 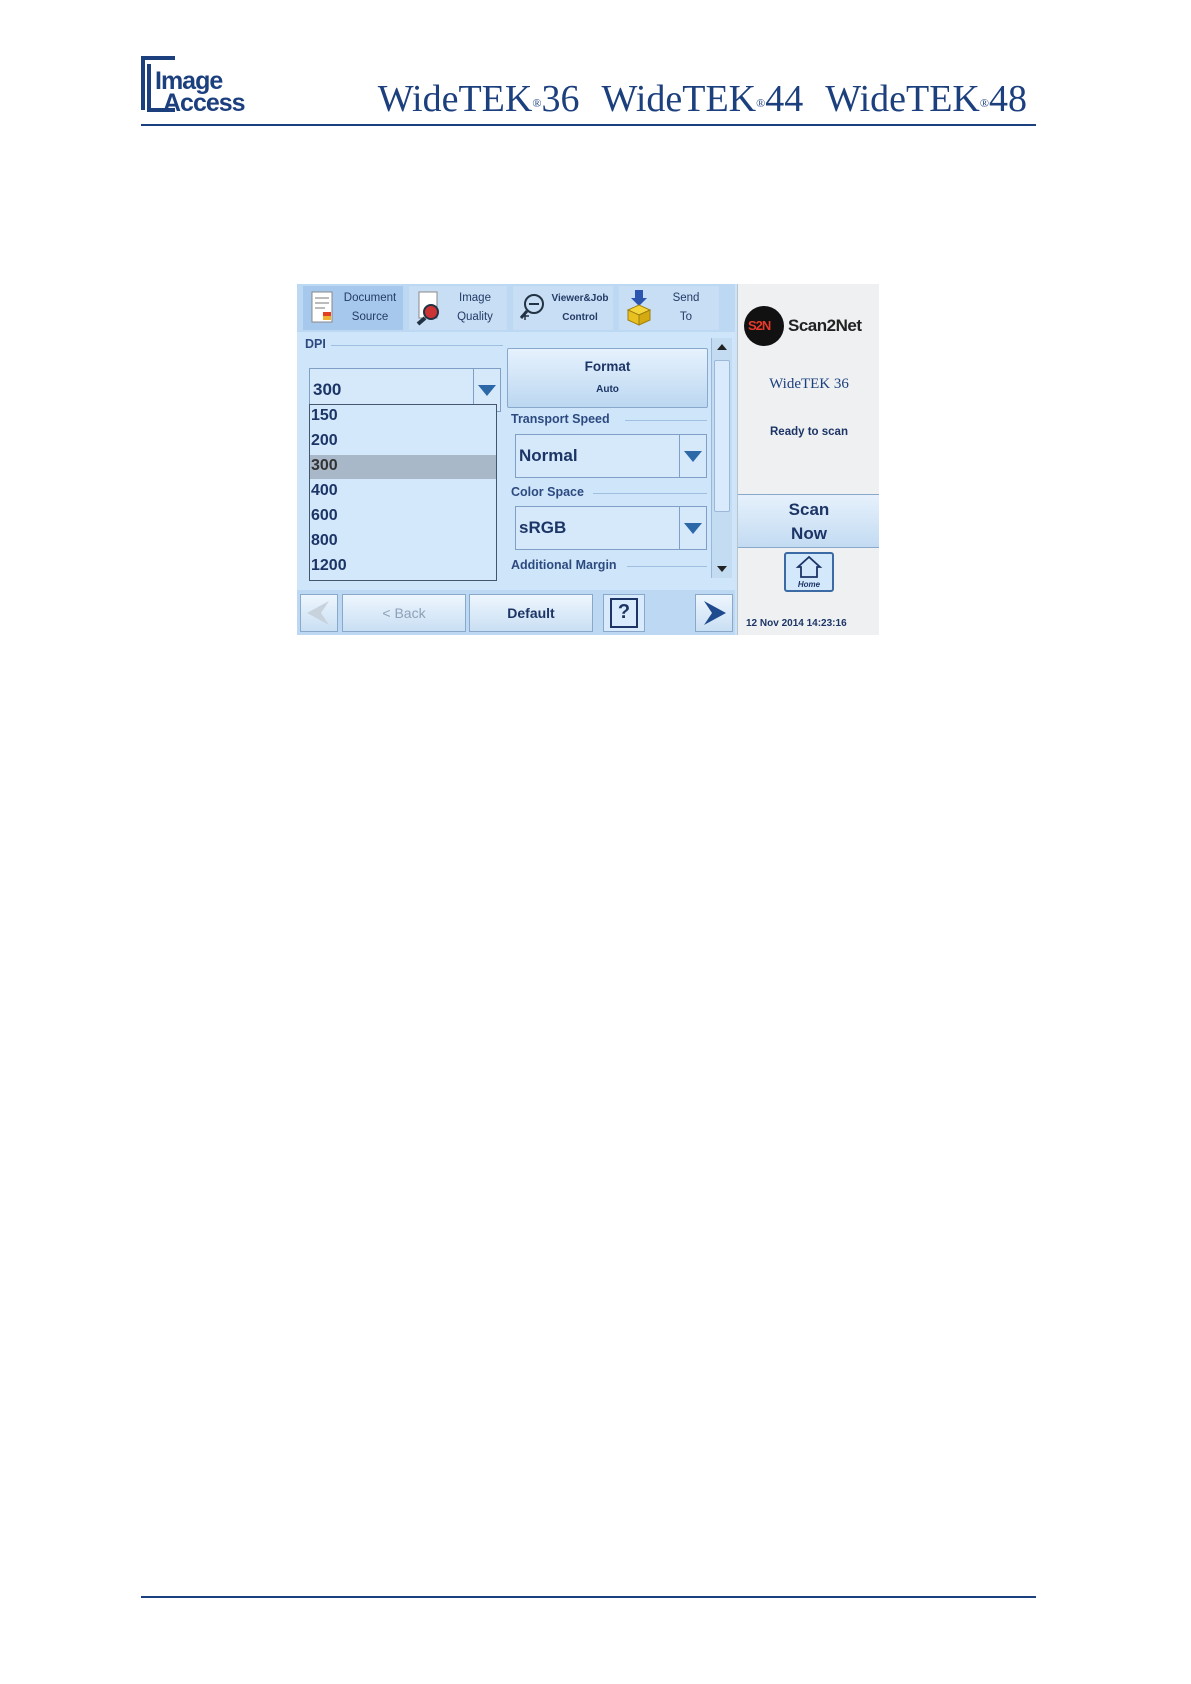 I want to click on zoom-out-icon, so click(x=533, y=308).